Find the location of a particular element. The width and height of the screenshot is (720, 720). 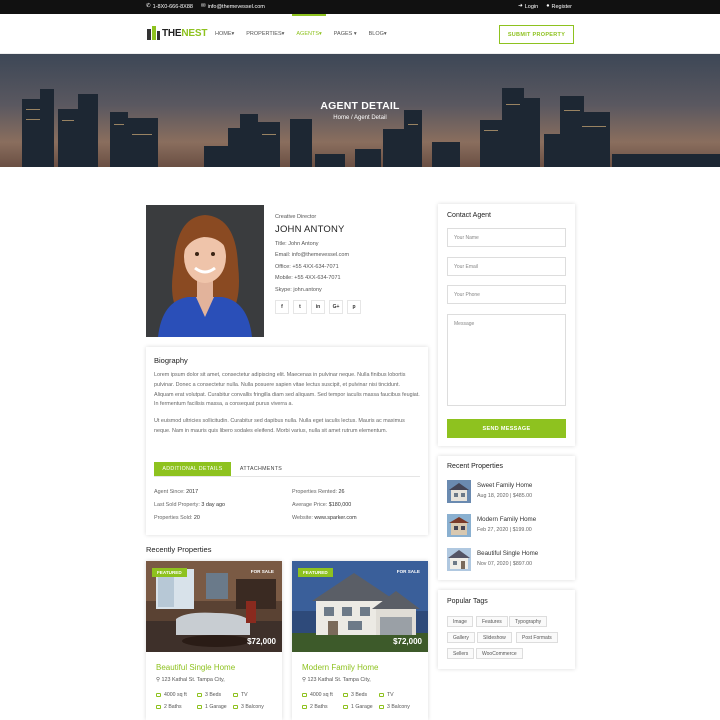

email-contact: ✉ info@themevessel.com is located at coordinates (233, 7).